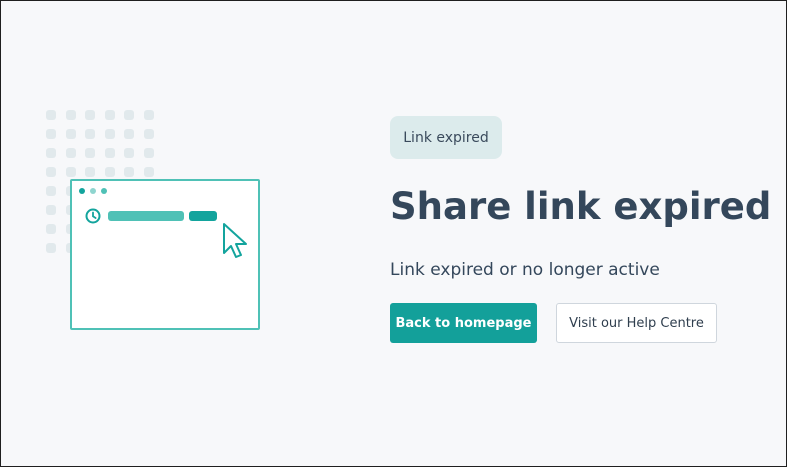 Image resolution: width=787 pixels, height=467 pixels. I want to click on link-placeholder-bar, so click(146, 216).